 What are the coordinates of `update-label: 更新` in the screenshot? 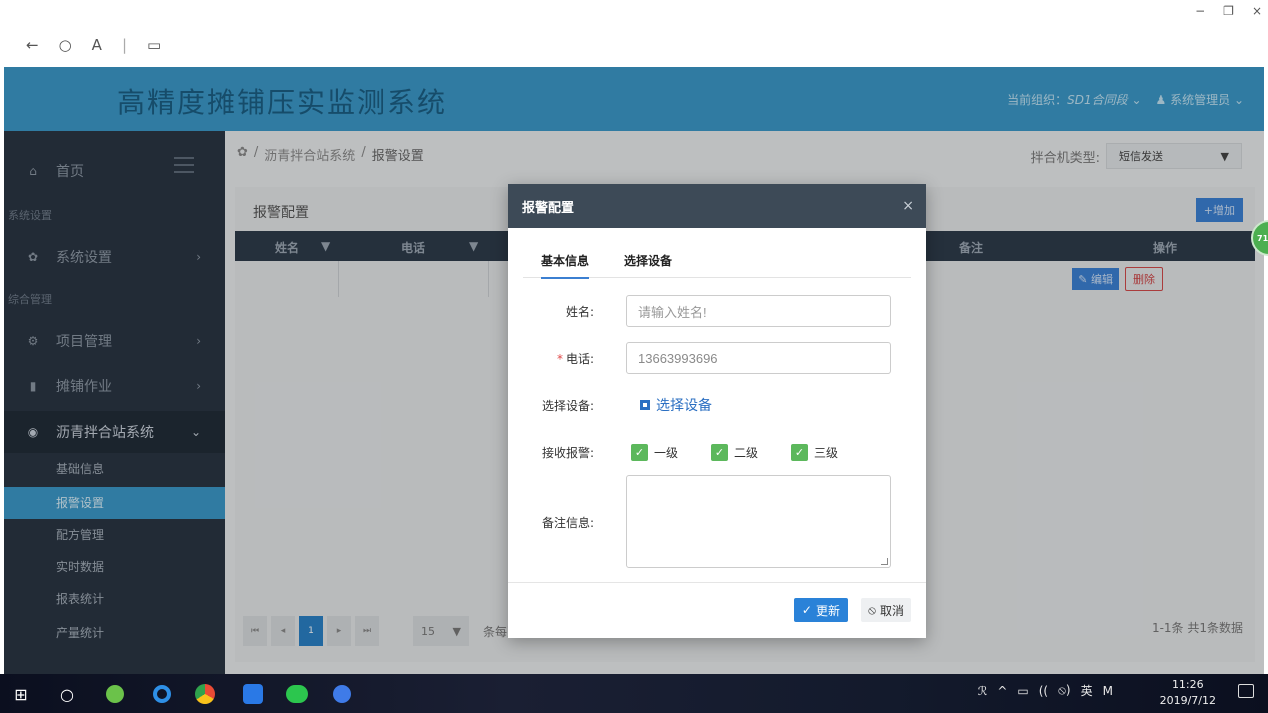 It's located at (827, 610).